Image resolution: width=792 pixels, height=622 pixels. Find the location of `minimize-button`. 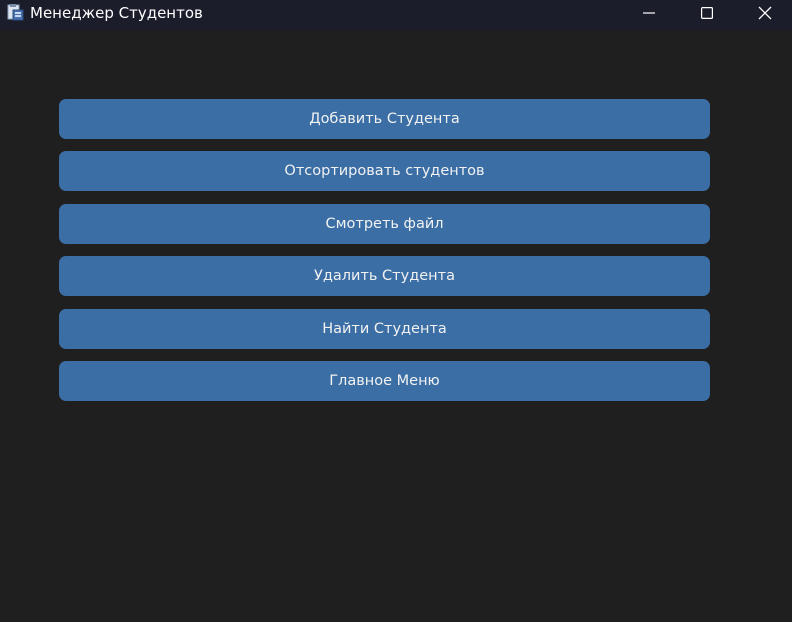

minimize-button is located at coordinates (649, 13).